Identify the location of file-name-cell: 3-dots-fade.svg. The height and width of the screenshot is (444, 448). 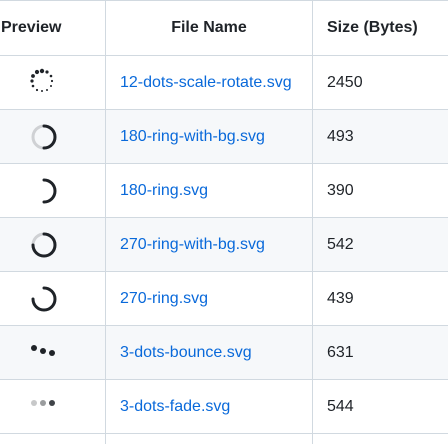
(209, 407).